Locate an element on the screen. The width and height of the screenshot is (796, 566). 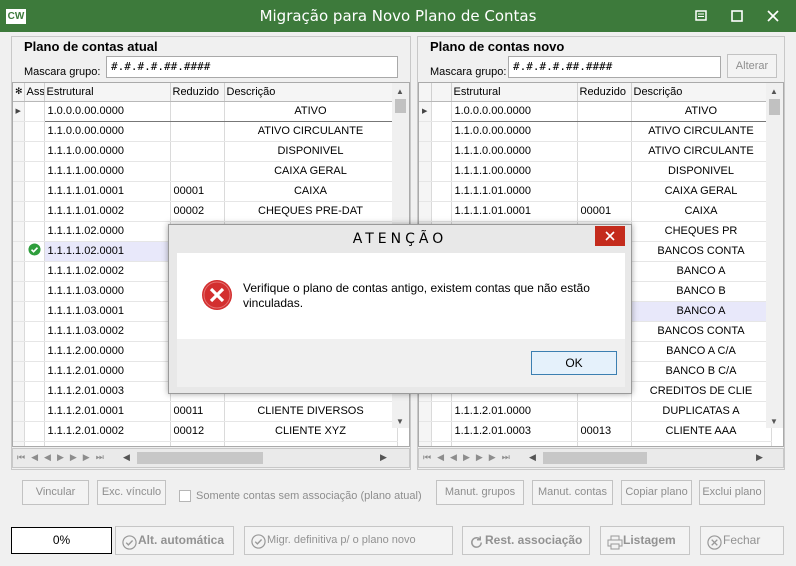
table-row: 1.1.1.2.01.000100011CLIENTE DIV is located at coordinates (595, 443).